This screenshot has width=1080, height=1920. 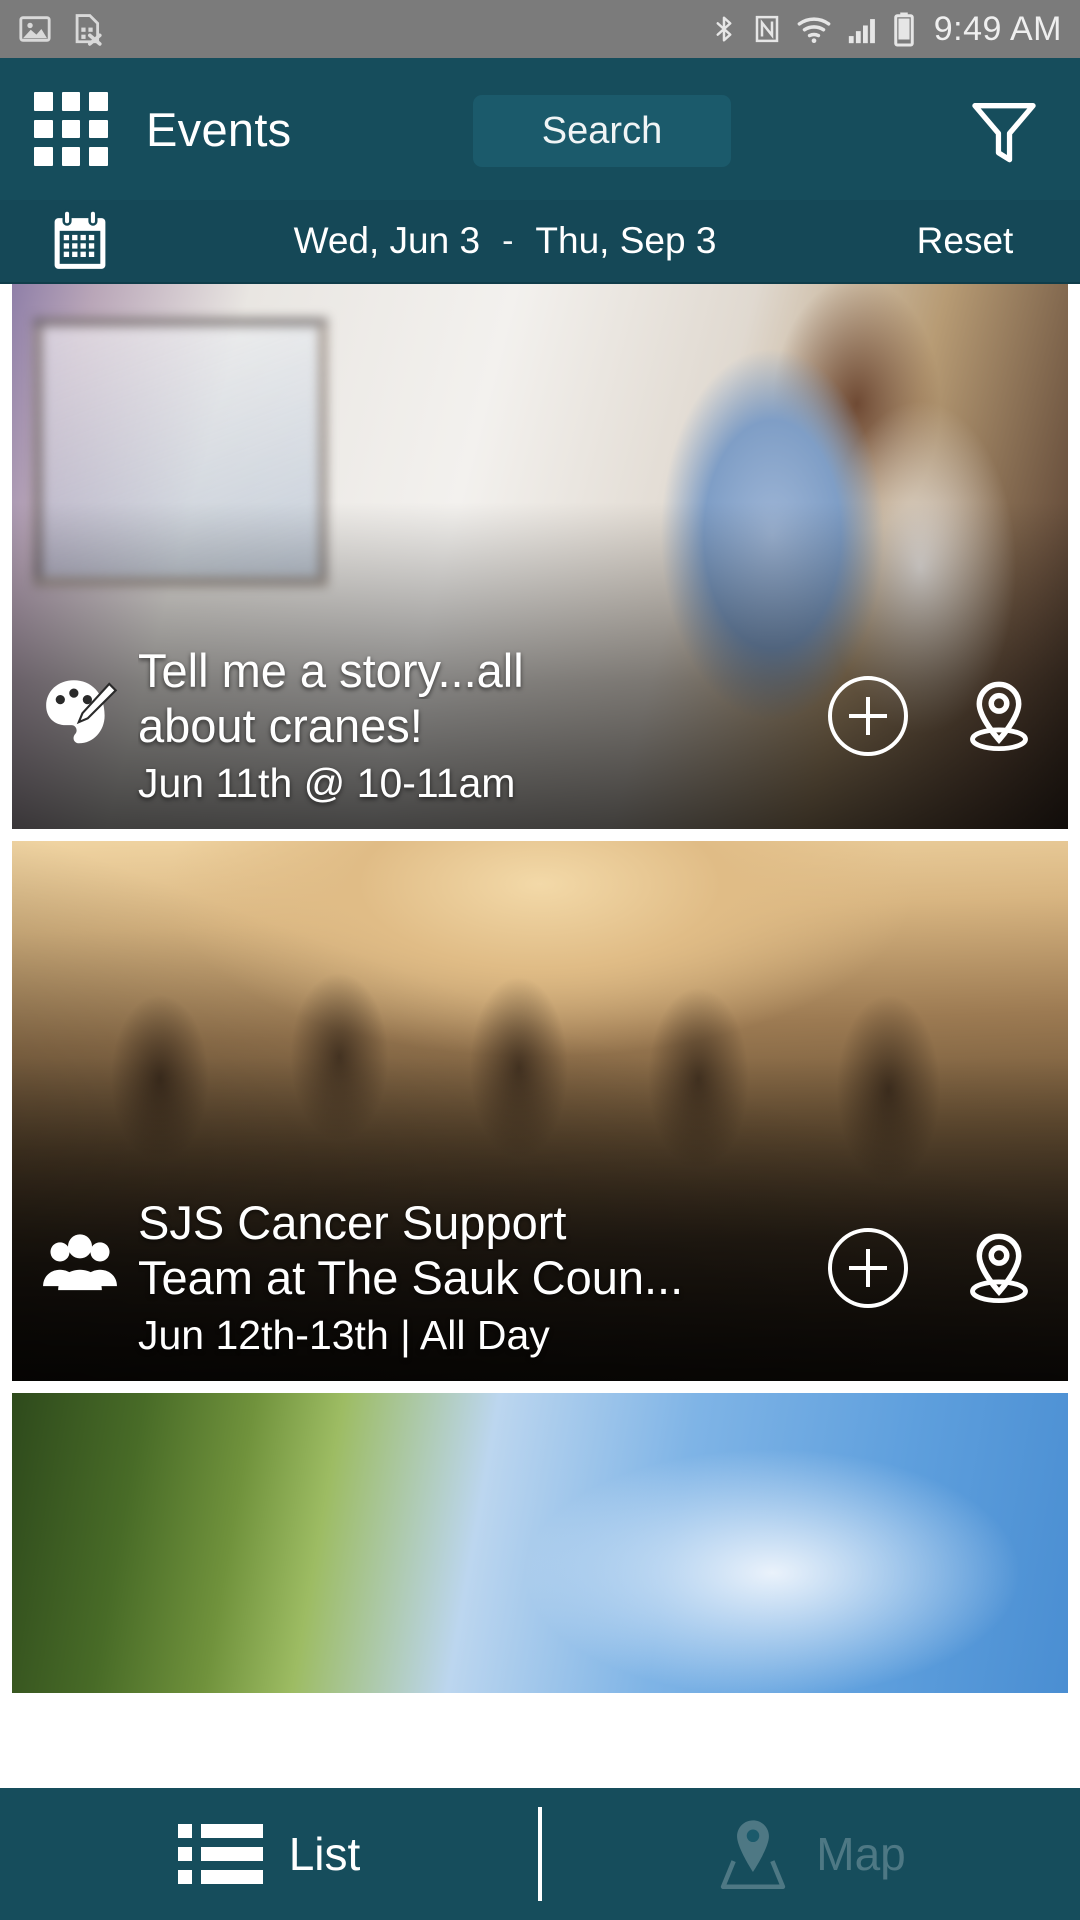 I want to click on search-button: Search, so click(x=602, y=131).